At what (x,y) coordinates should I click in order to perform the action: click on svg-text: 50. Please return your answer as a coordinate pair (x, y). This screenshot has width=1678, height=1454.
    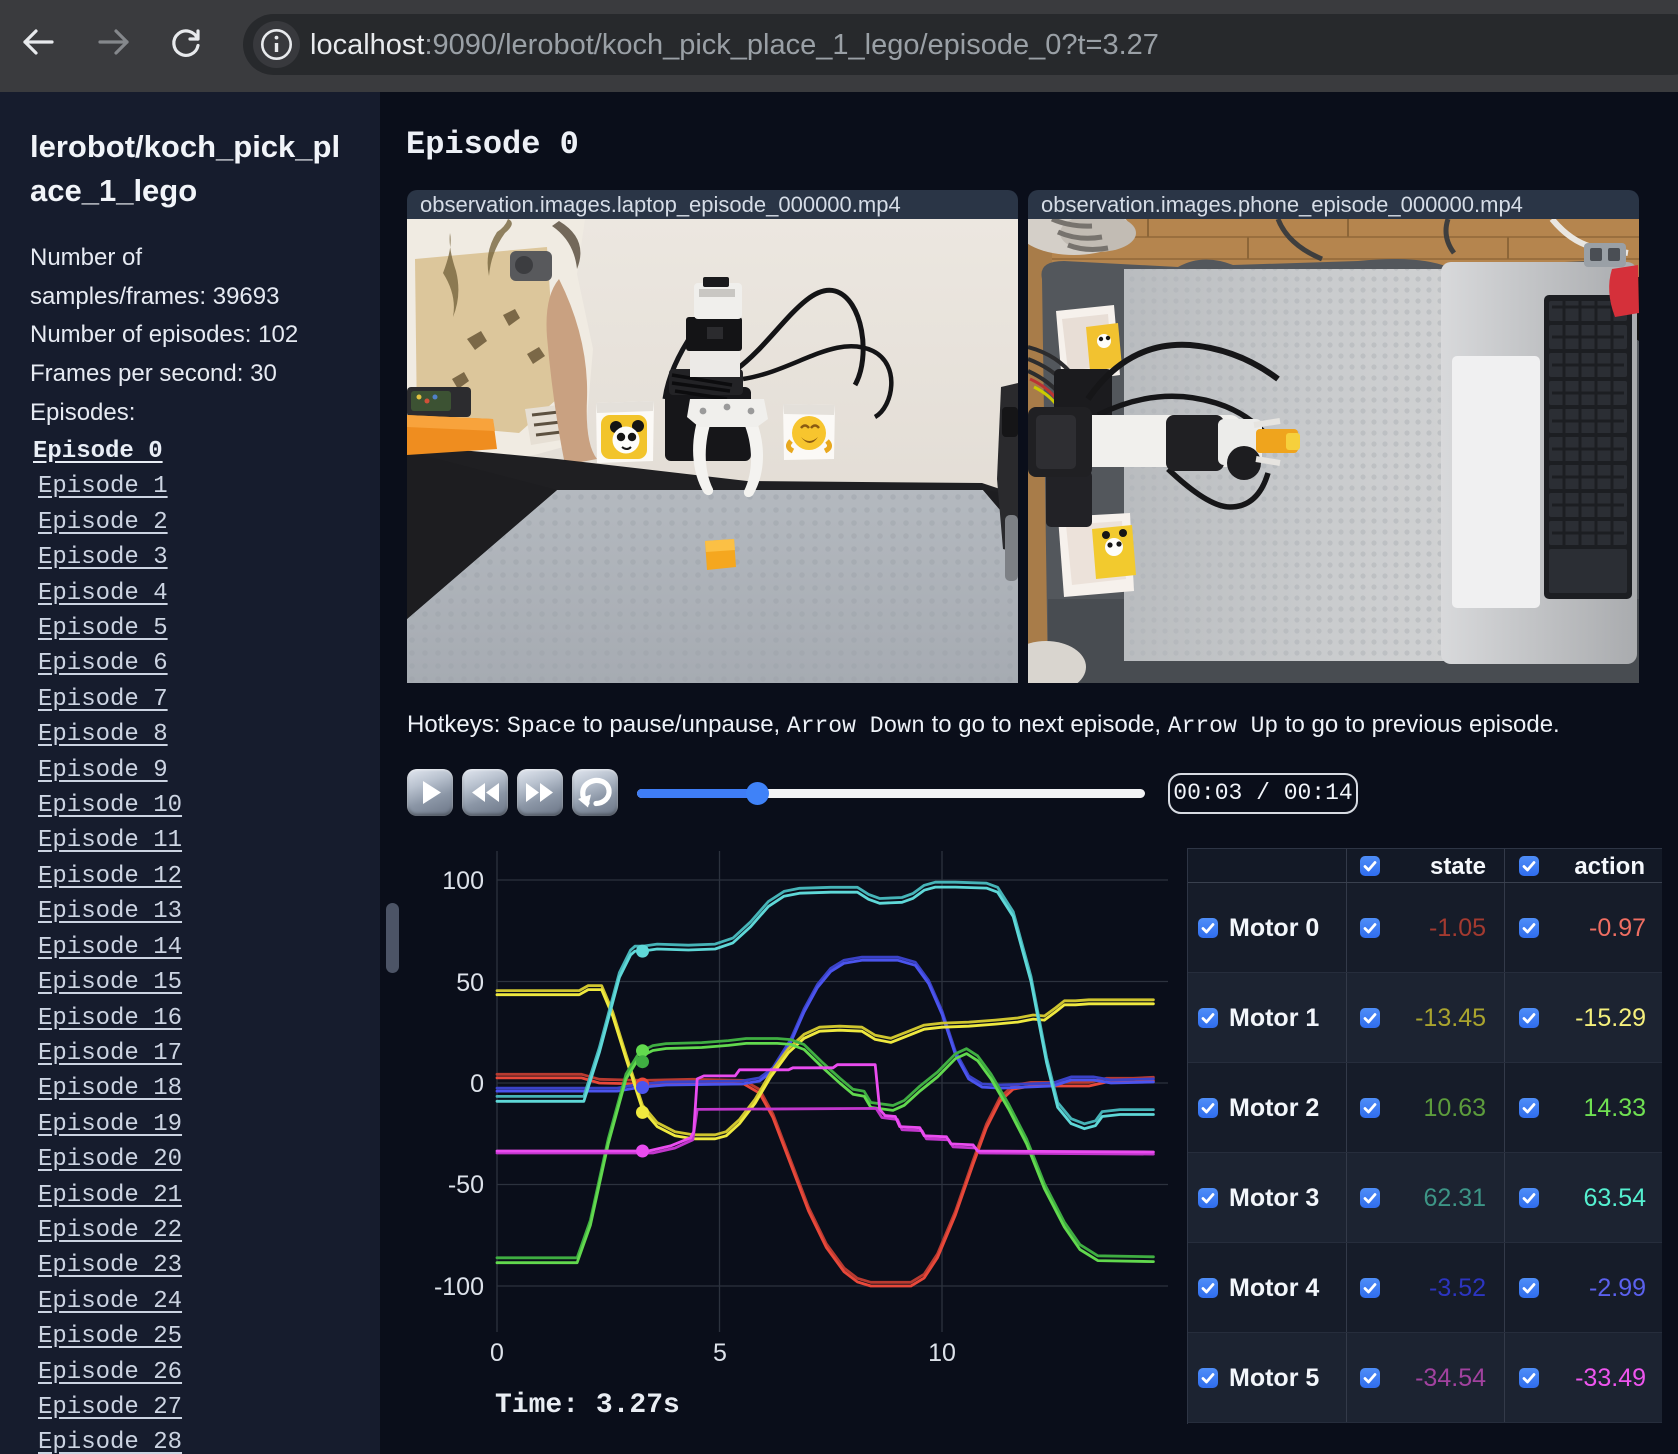
    Looking at the image, I should click on (470, 983).